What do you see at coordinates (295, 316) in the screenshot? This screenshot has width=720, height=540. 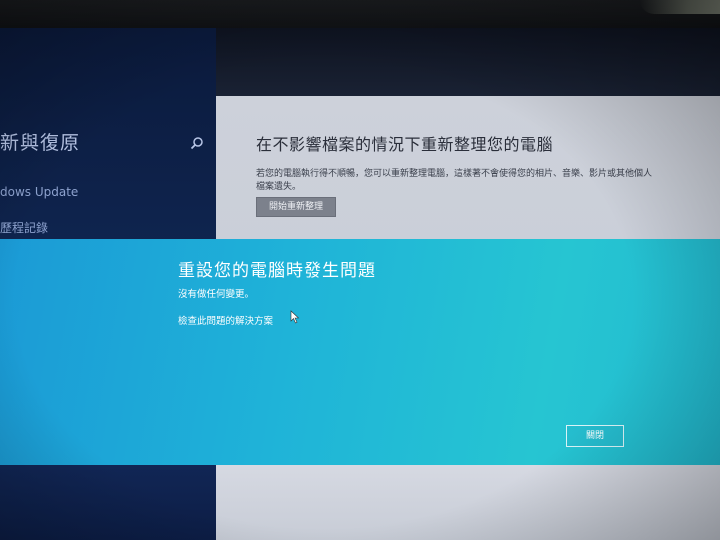 I see `mouse-cursor-icon` at bounding box center [295, 316].